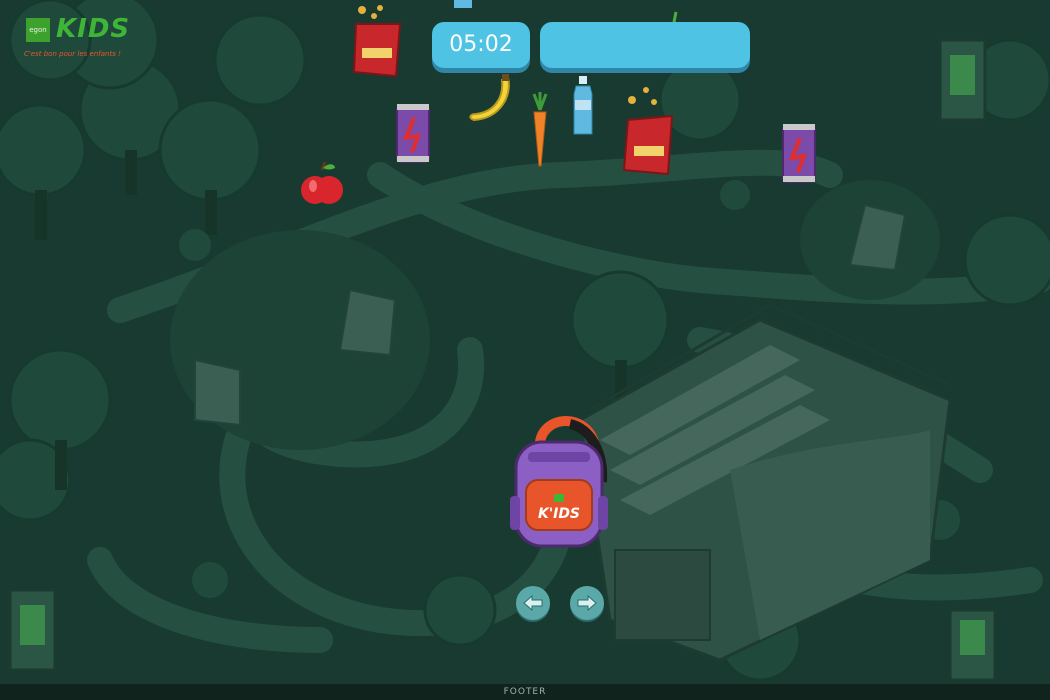  I want to click on arrow-right-icon, so click(587, 603).